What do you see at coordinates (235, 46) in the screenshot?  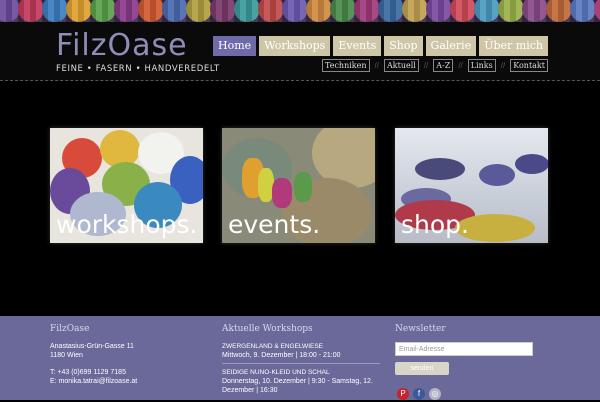 I see `nav-home: Home` at bounding box center [235, 46].